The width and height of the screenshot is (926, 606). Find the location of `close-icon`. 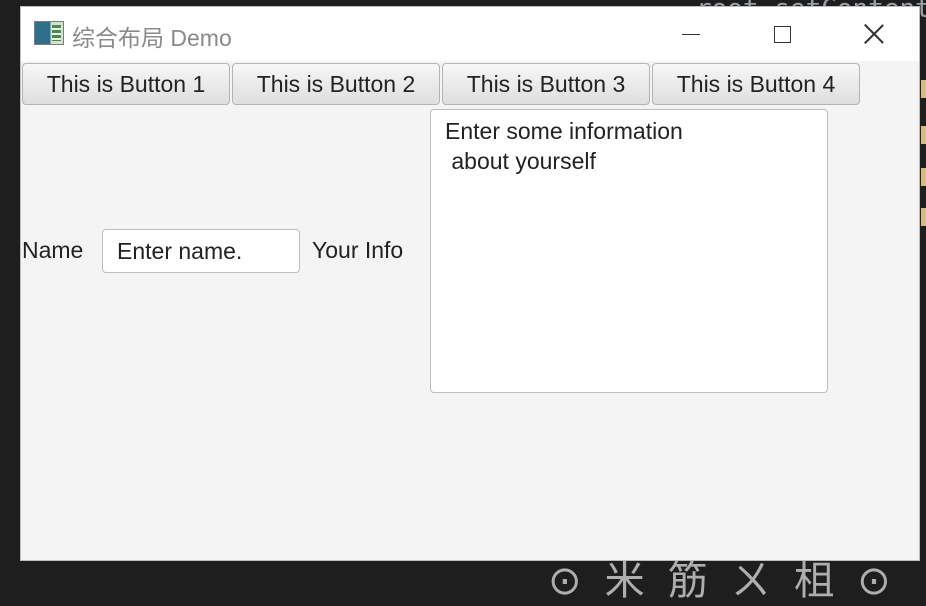

close-icon is located at coordinates (874, 34).